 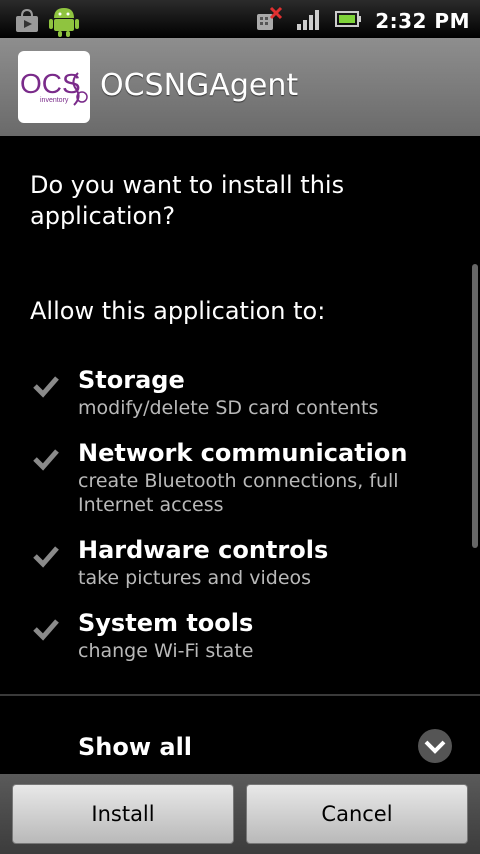 What do you see at coordinates (54, 100) in the screenshot?
I see `app-icon-subtext: inventory` at bounding box center [54, 100].